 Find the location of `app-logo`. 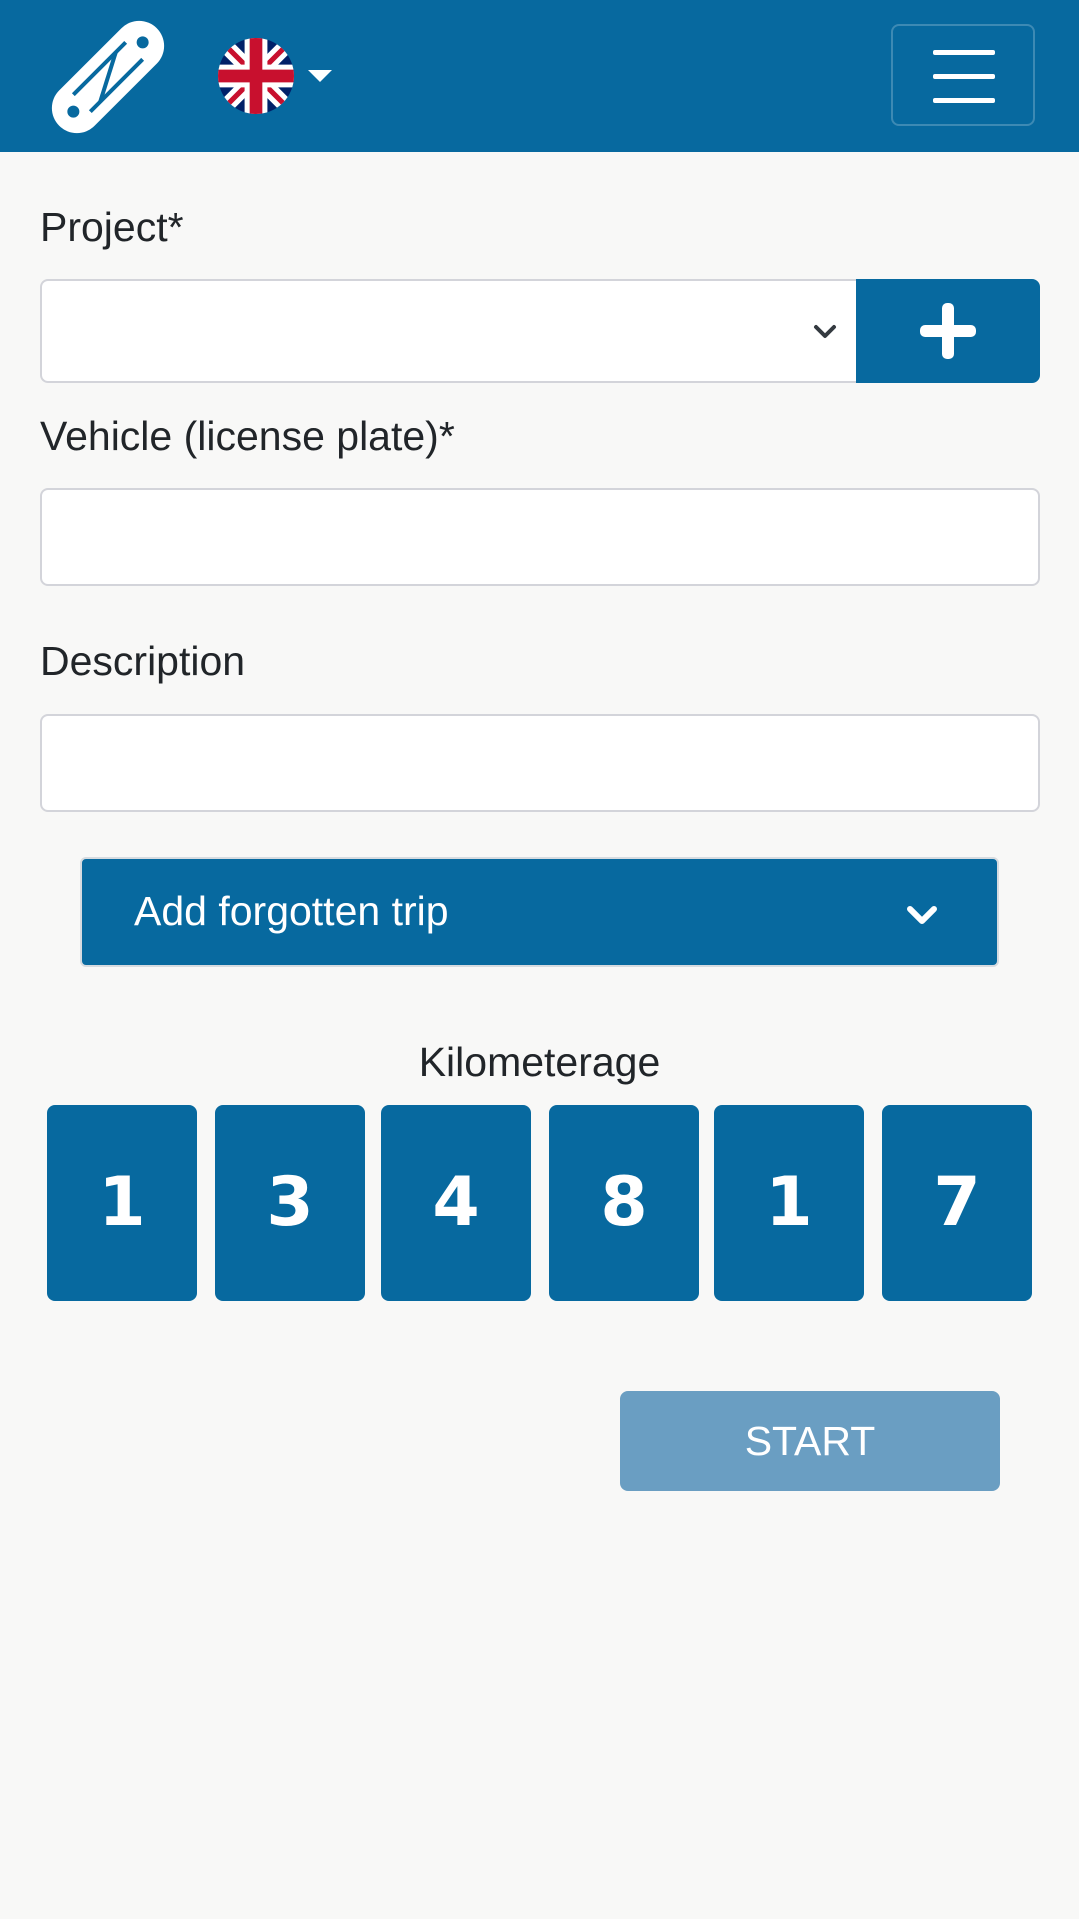

app-logo is located at coordinates (108, 77).